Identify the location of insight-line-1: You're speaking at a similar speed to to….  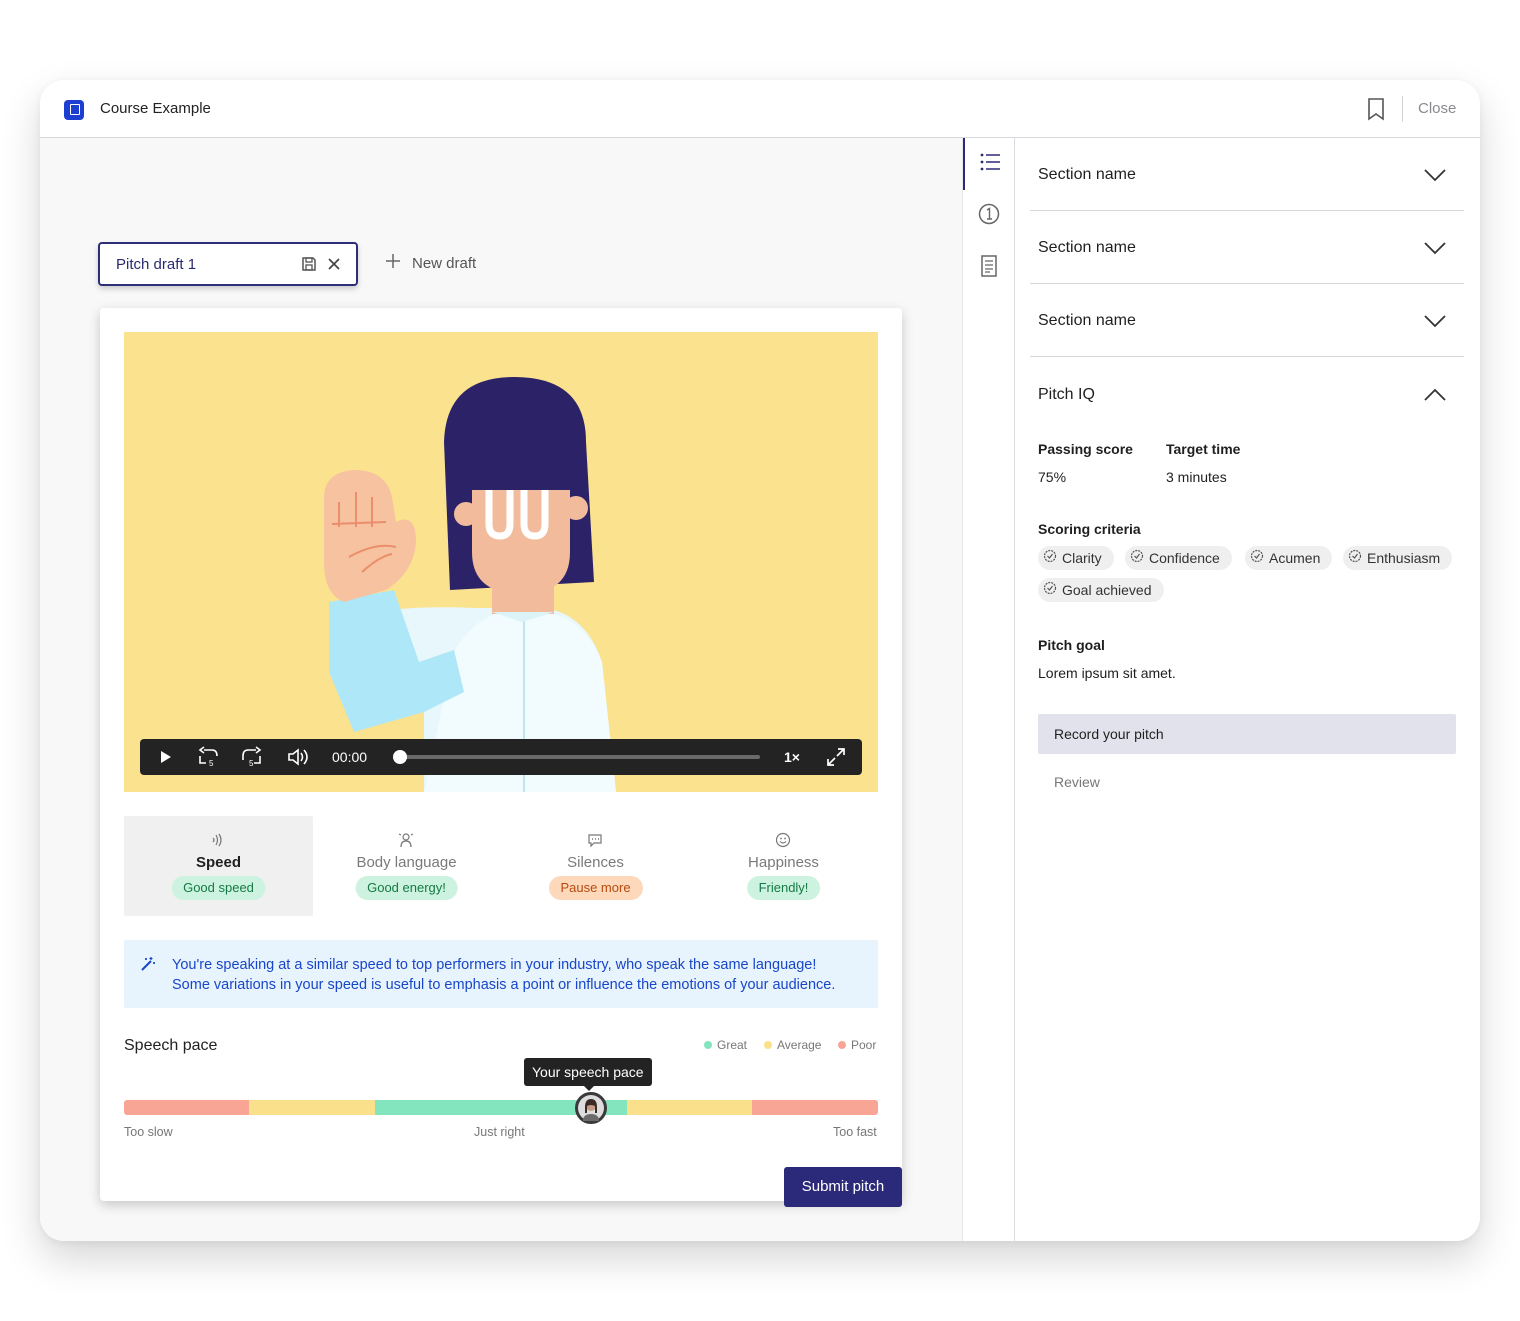
(494, 965).